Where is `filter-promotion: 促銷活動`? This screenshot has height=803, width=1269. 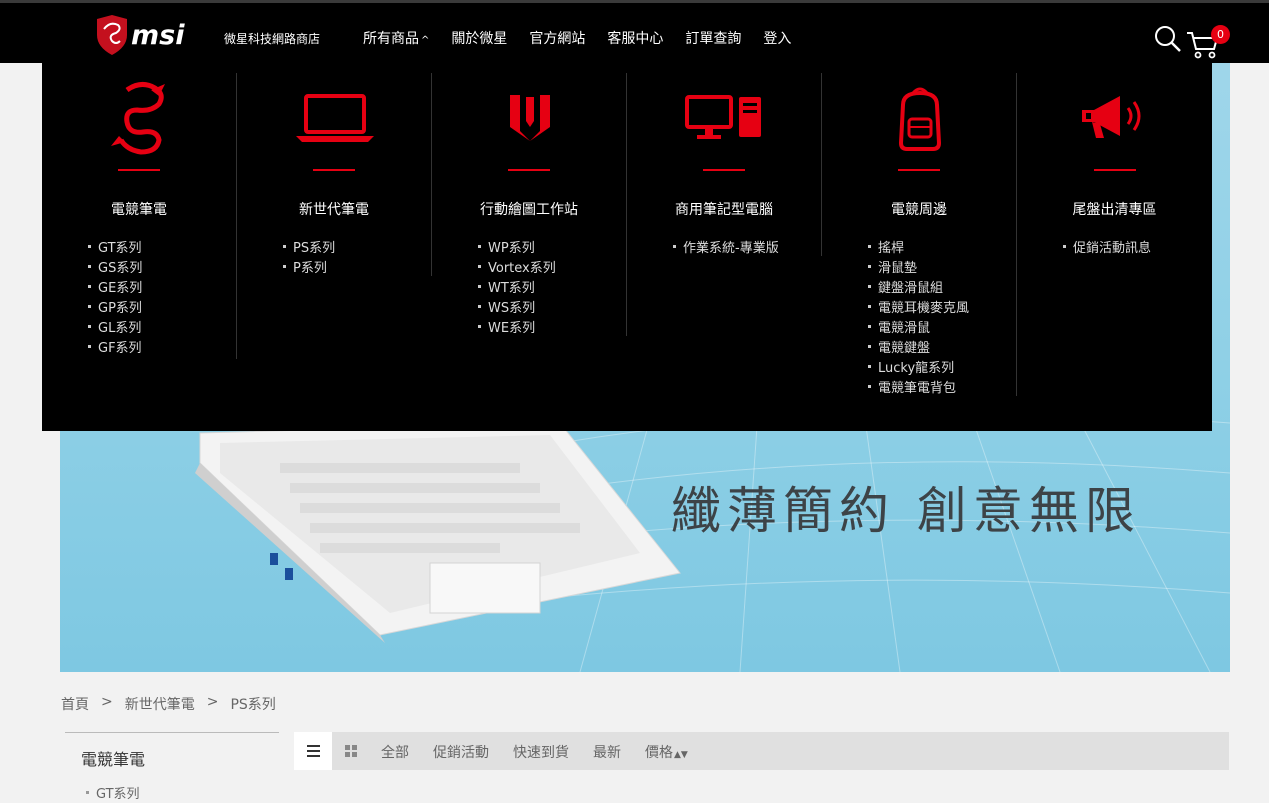 filter-promotion: 促銷活動 is located at coordinates (461, 752).